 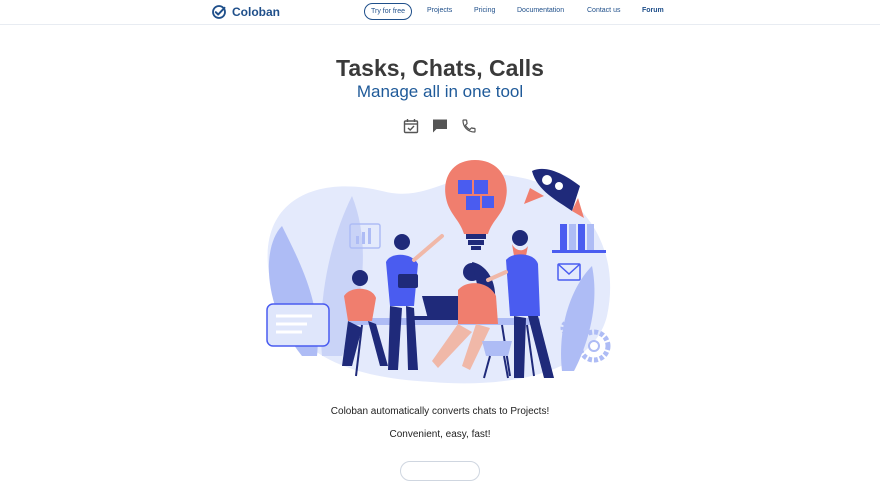 What do you see at coordinates (469, 126) in the screenshot?
I see `phone-icon` at bounding box center [469, 126].